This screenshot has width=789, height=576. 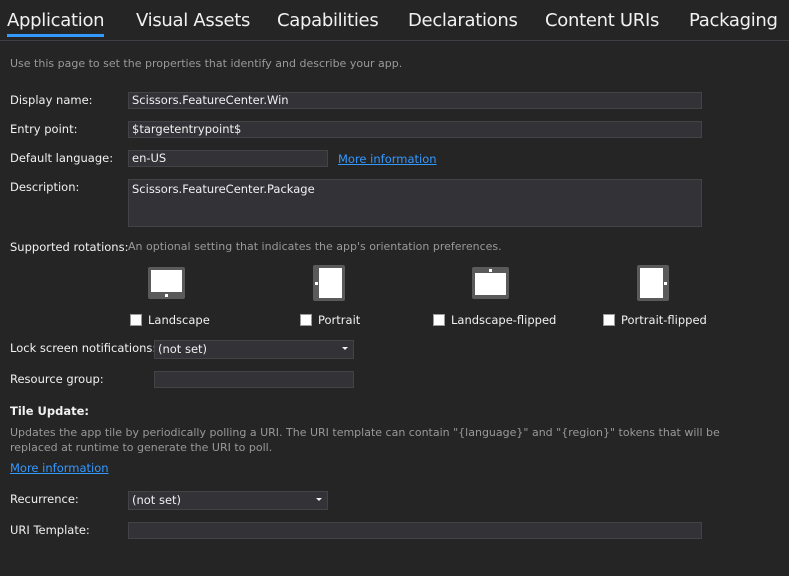 What do you see at coordinates (733, 20) in the screenshot?
I see `tab-packaging: Packaging` at bounding box center [733, 20].